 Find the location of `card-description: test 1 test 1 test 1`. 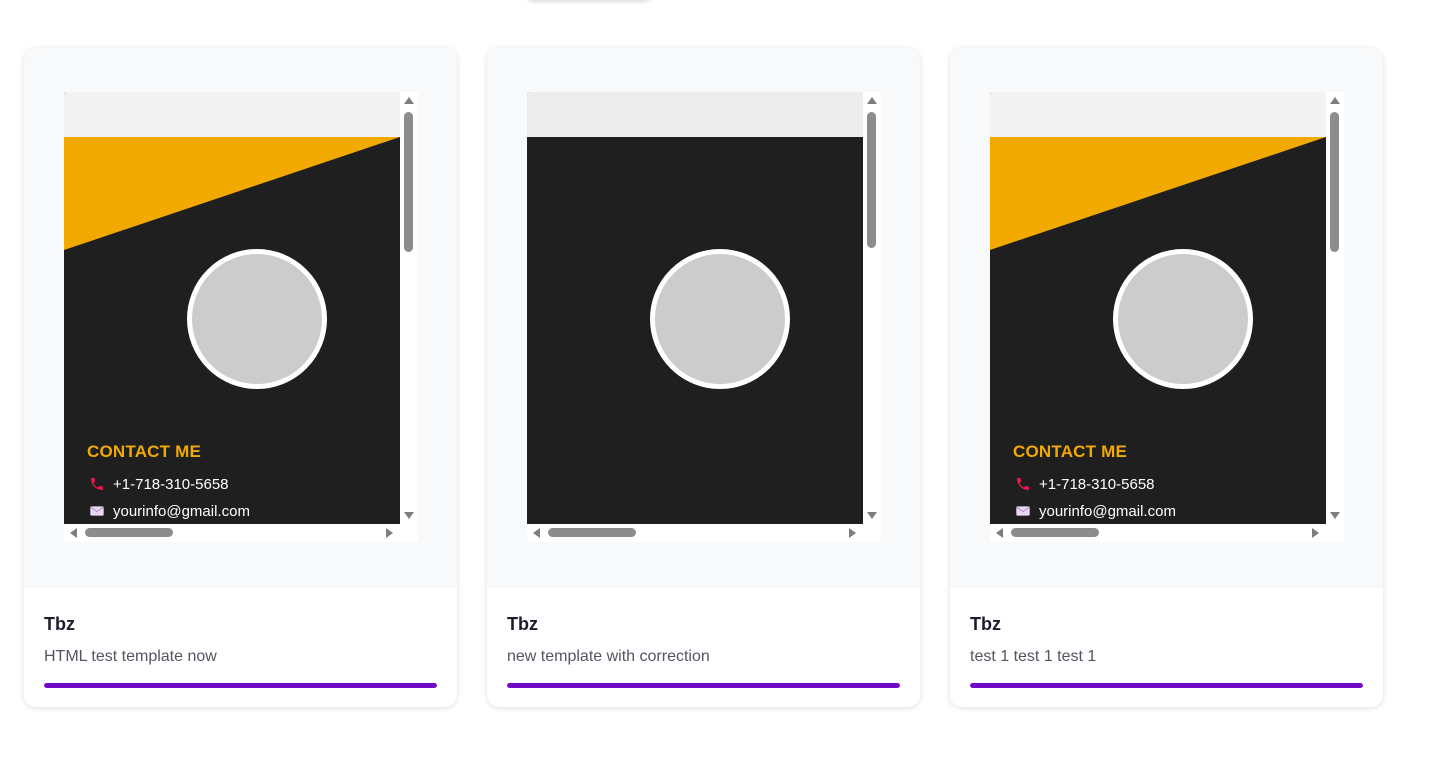

card-description: test 1 test 1 test 1 is located at coordinates (1033, 656).